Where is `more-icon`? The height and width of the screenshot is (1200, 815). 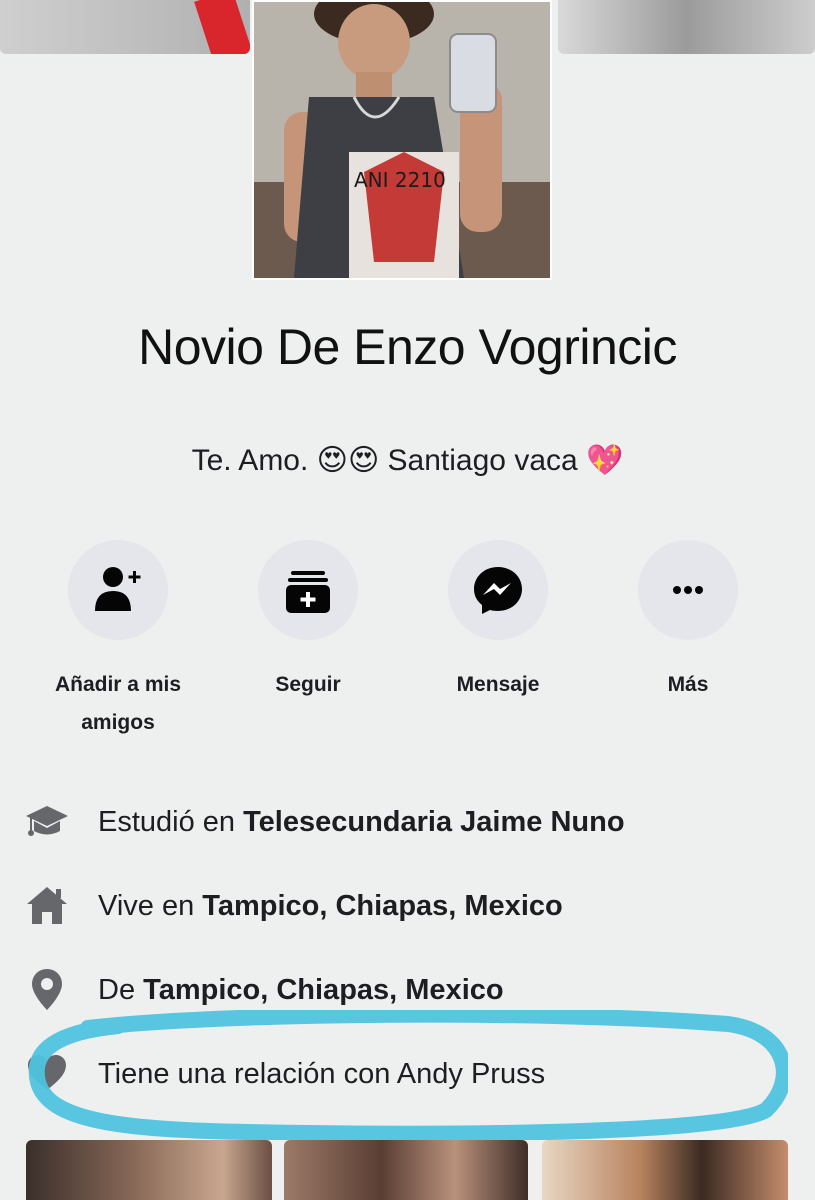
more-icon is located at coordinates (688, 590).